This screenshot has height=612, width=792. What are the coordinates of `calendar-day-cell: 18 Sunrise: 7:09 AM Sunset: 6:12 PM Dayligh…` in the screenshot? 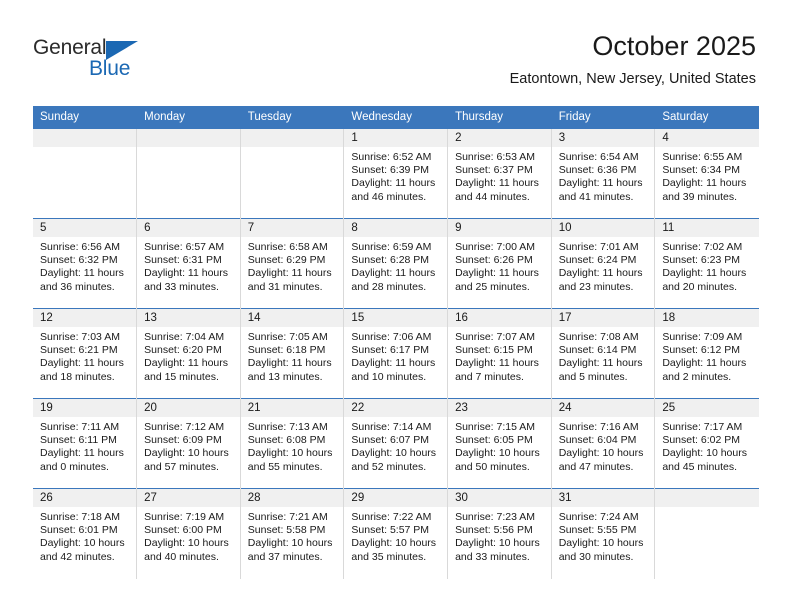 It's located at (706, 353).